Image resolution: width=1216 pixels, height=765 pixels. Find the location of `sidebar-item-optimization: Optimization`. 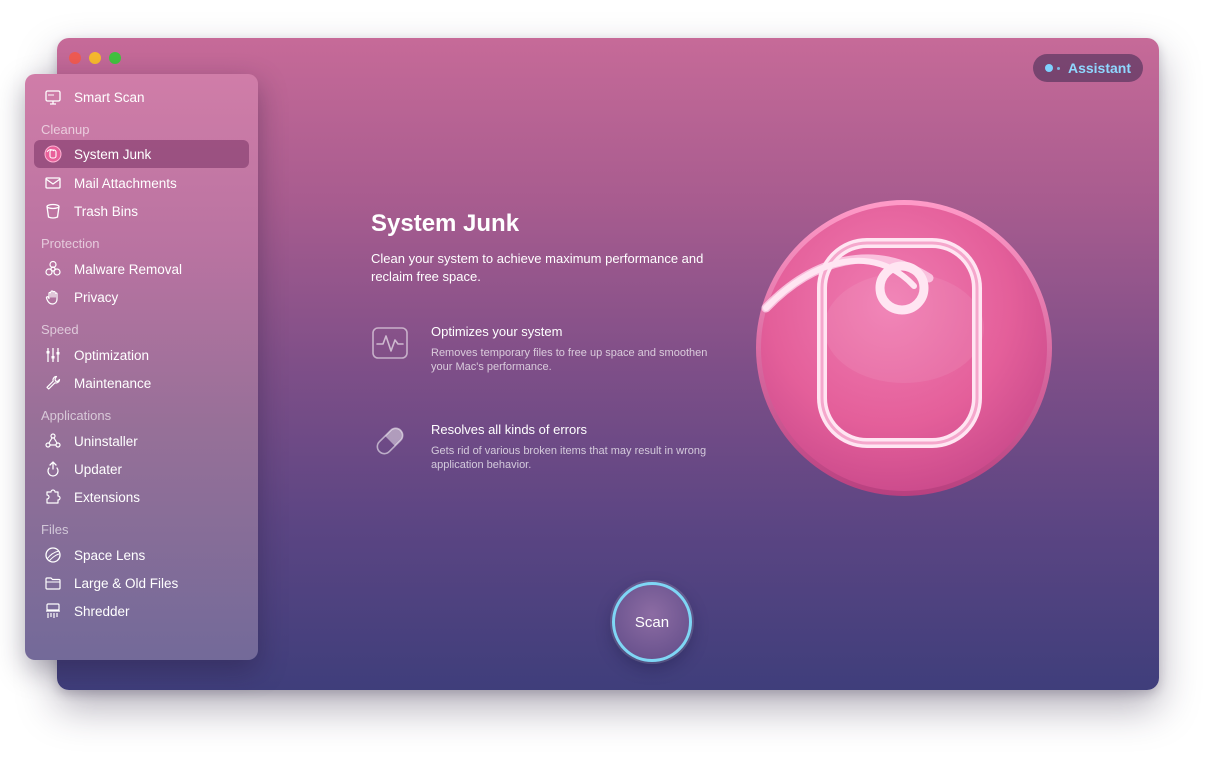

sidebar-item-optimization: Optimization is located at coordinates (141, 355).